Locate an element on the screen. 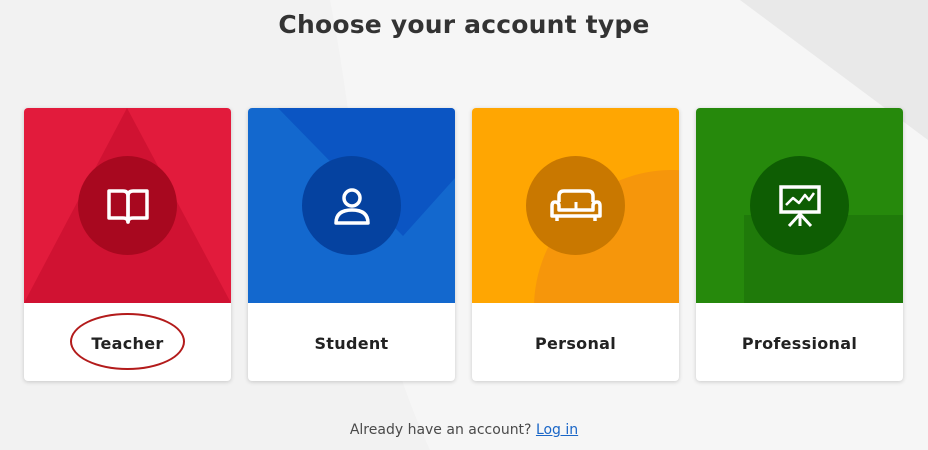  card-student: Student is located at coordinates (351, 244).